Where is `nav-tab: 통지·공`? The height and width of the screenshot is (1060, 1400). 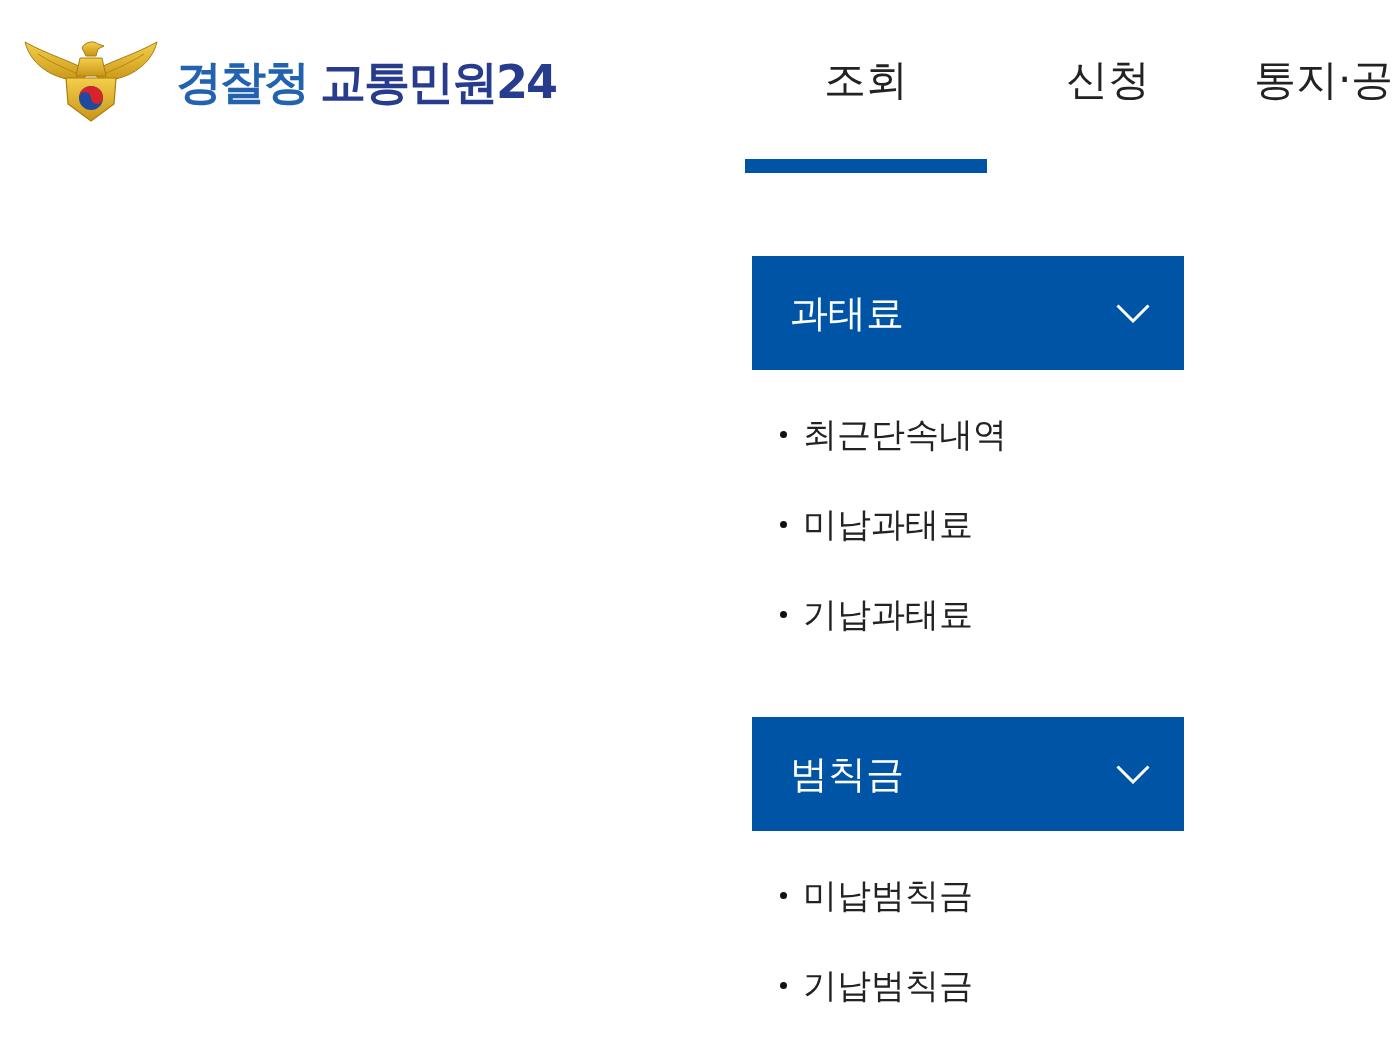 nav-tab: 통지·공 is located at coordinates (1314, 86).